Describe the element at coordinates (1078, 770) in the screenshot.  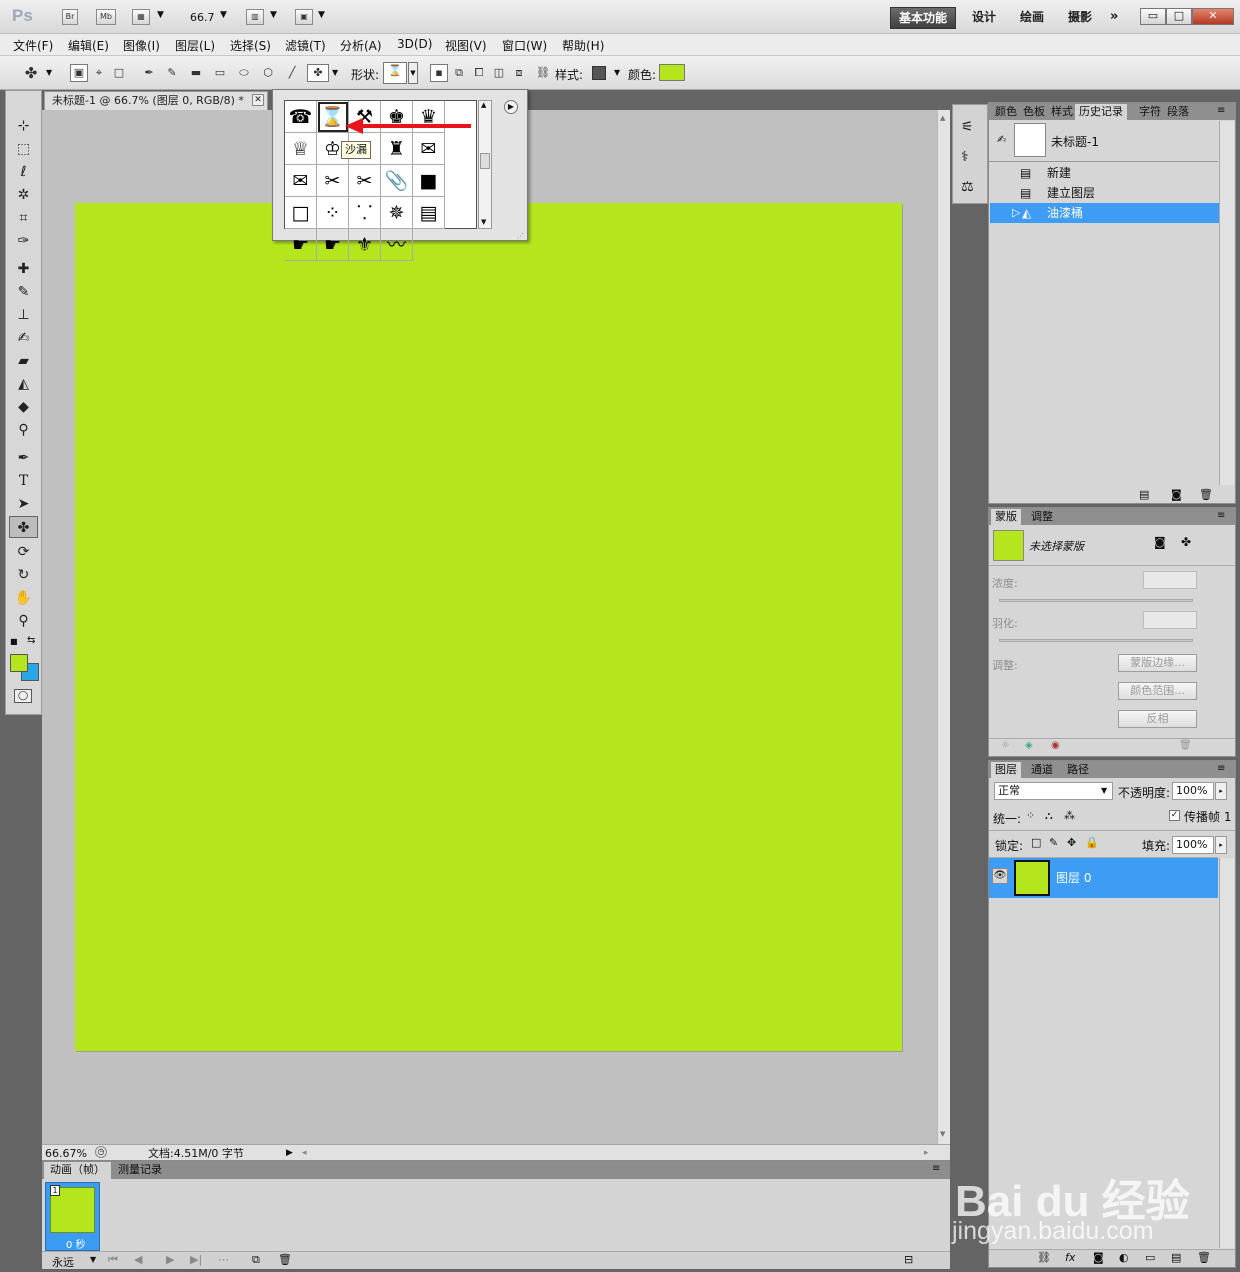
I see `tab-paths: 路径` at that location.